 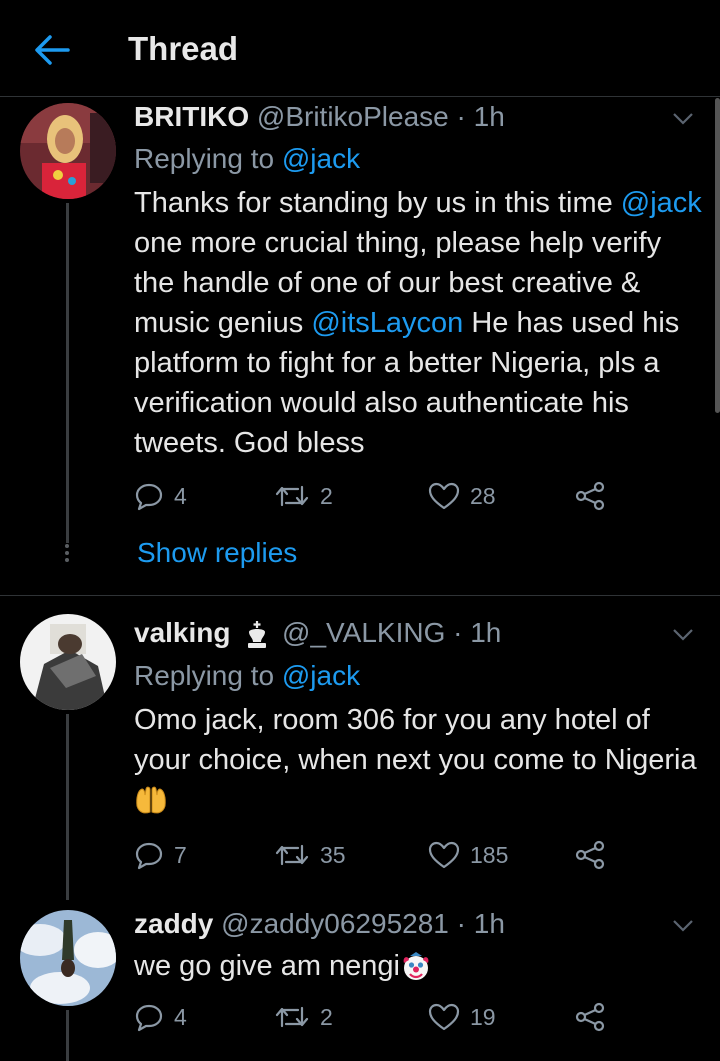 I want to click on chess-king-icon, so click(x=257, y=634).